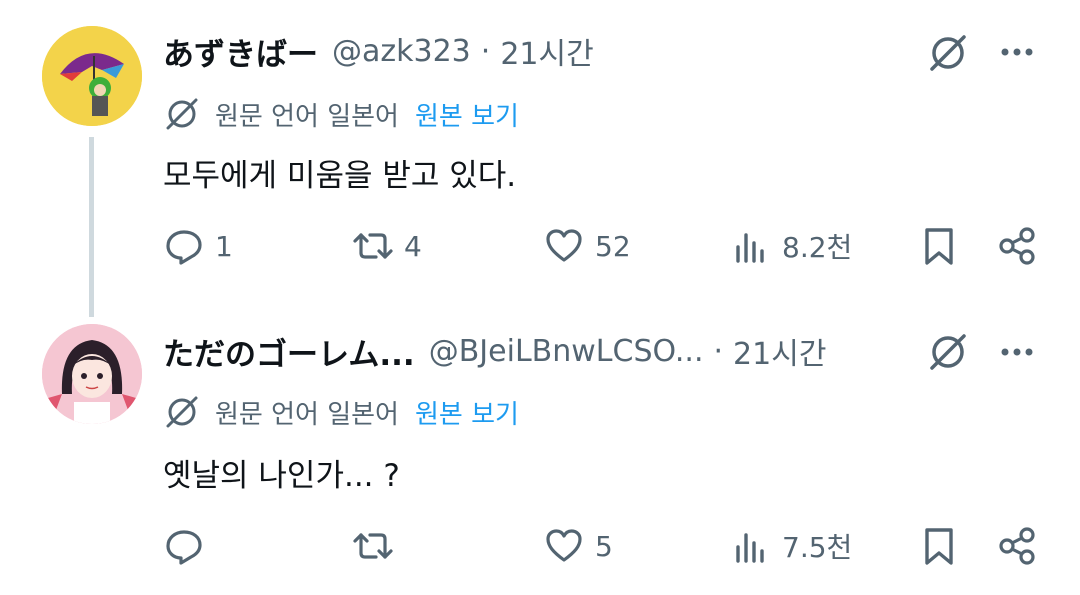 This screenshot has height=595, width=1080. I want to click on tweet-text: 모두에게 미움을 받고 있다., so click(340, 176).